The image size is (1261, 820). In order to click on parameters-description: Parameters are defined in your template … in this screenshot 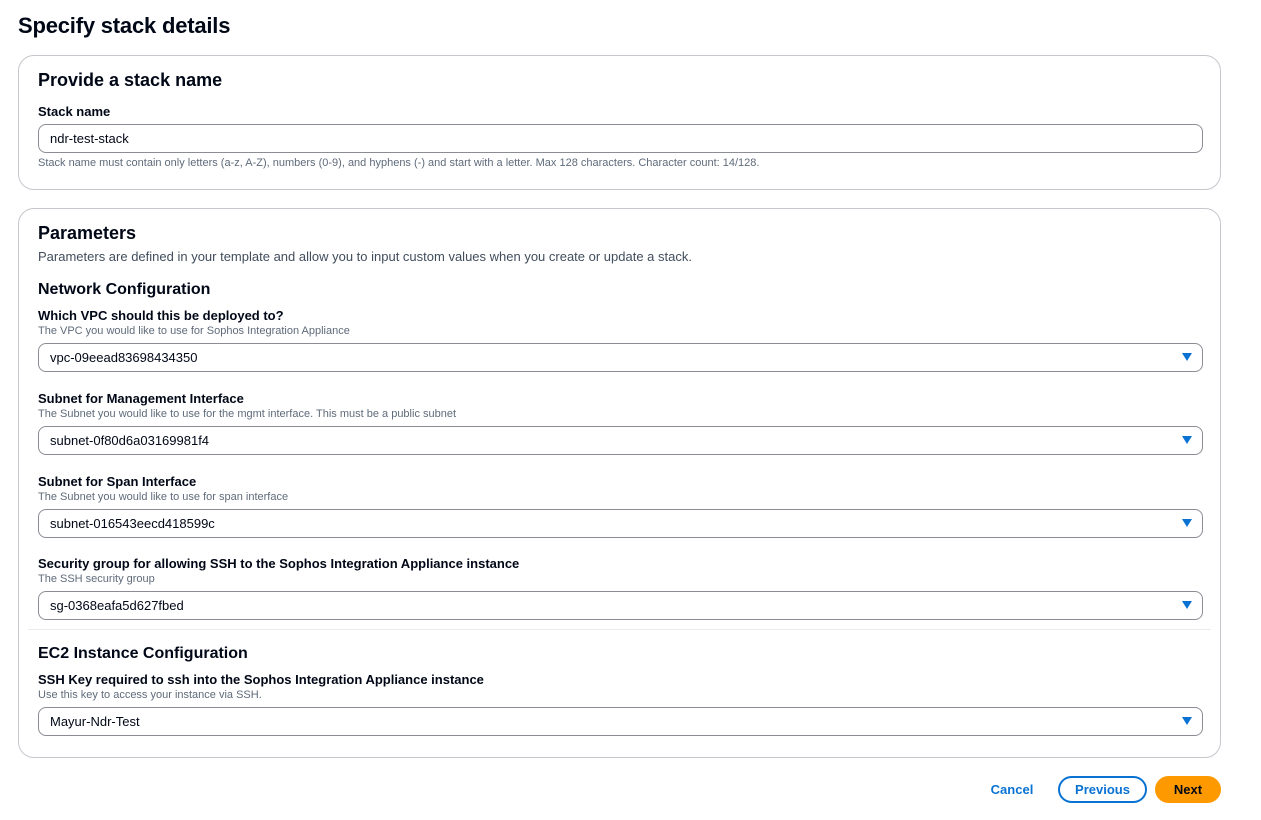, I will do `click(365, 256)`.